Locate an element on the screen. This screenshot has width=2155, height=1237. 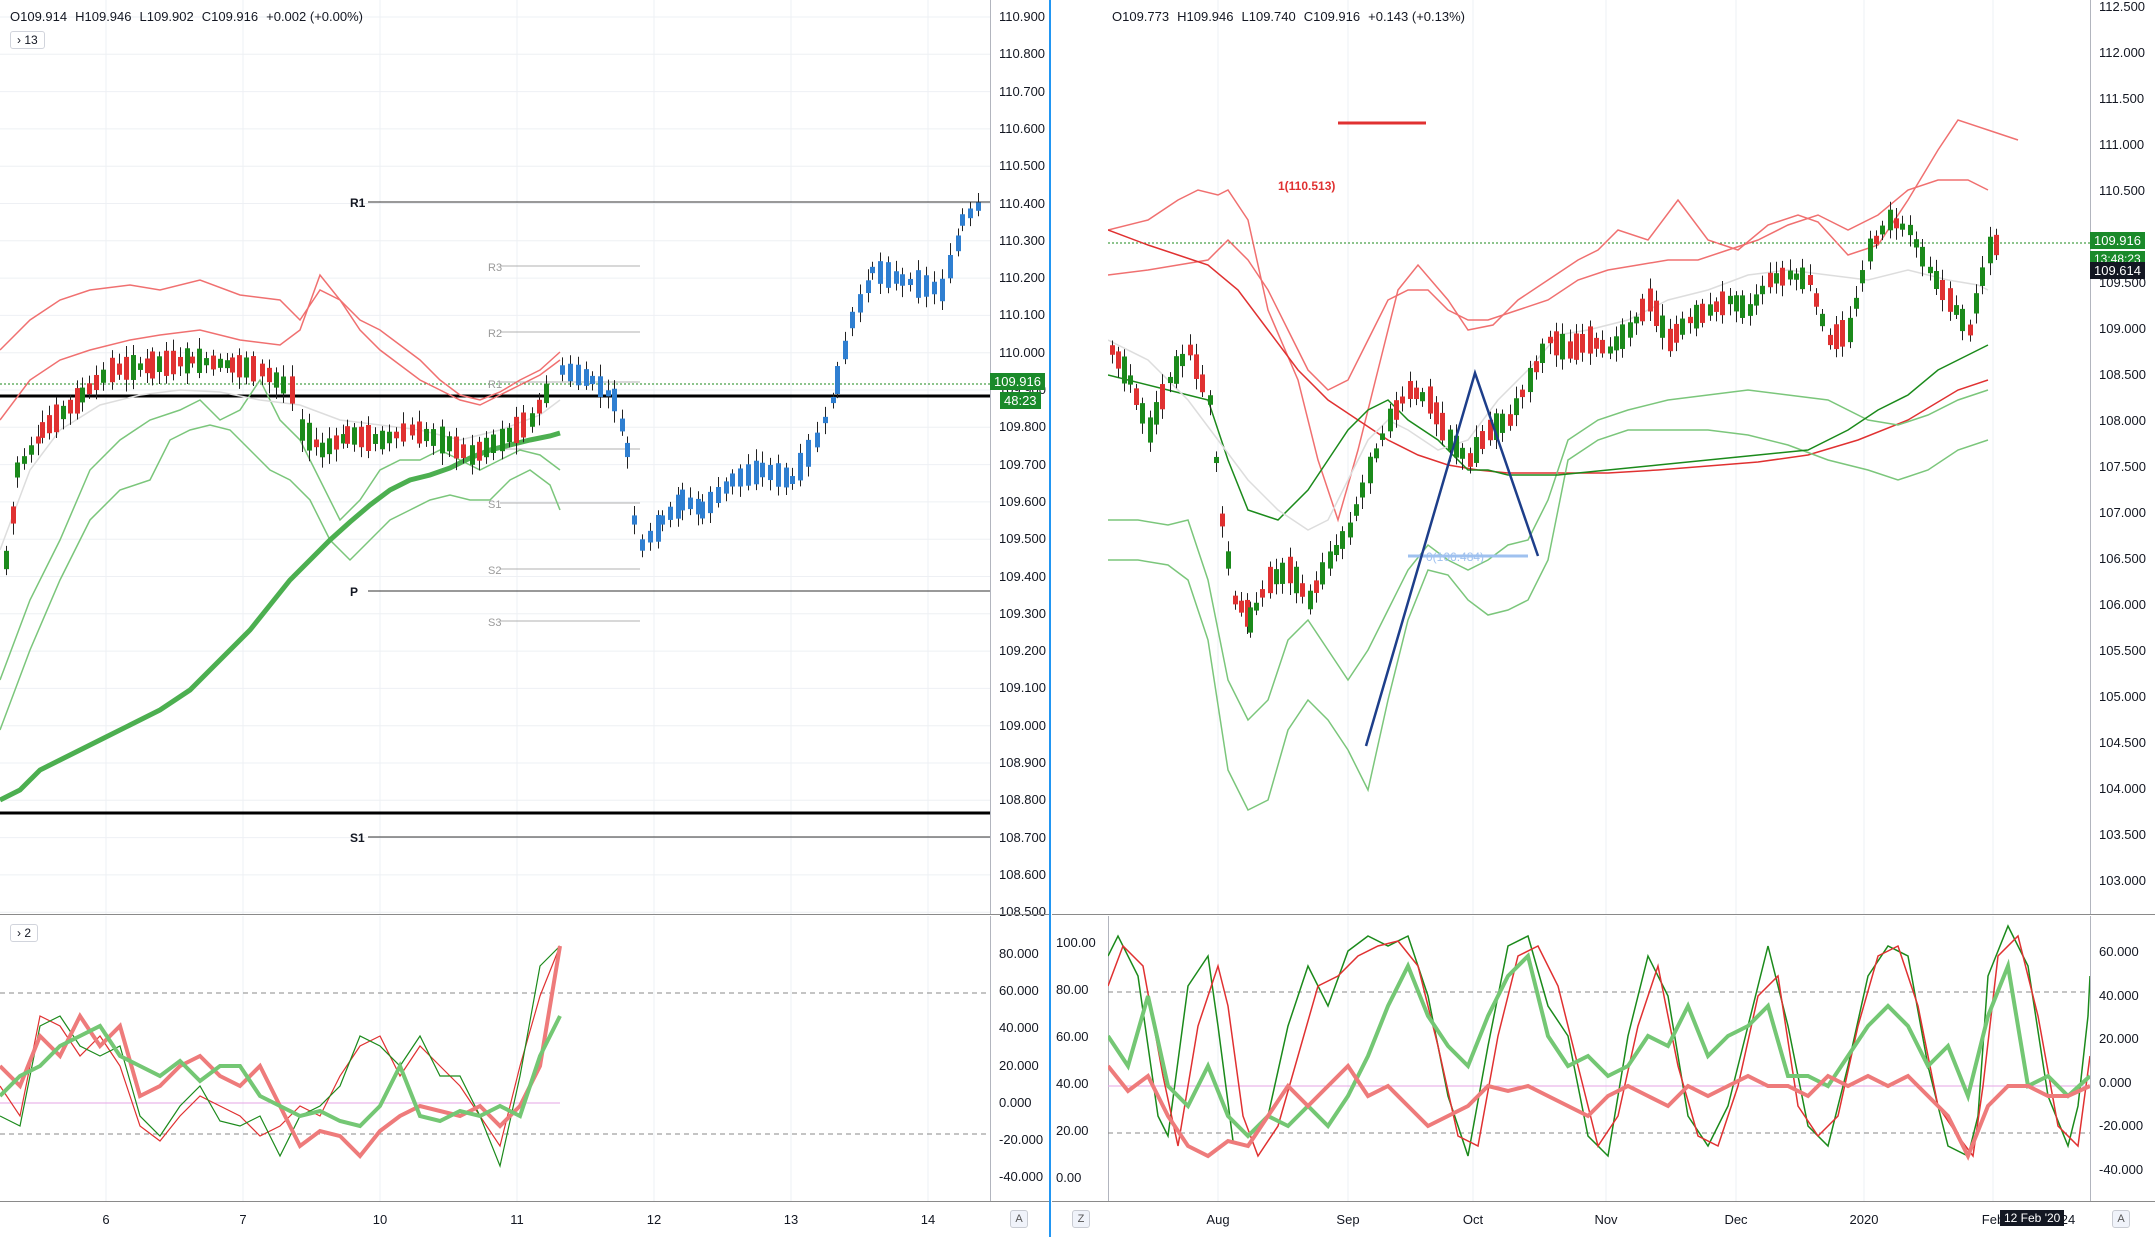
oscillator-collapse-button: › 2 is located at coordinates (24, 933).